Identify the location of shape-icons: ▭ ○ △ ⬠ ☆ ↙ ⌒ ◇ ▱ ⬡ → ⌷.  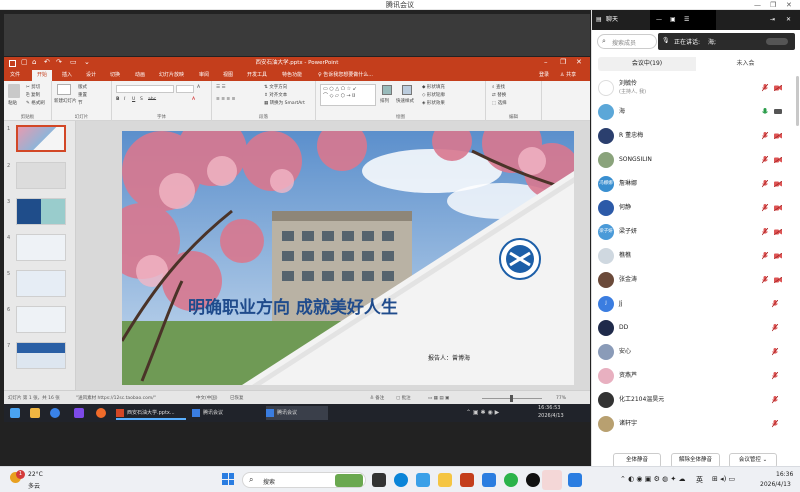
(340, 92).